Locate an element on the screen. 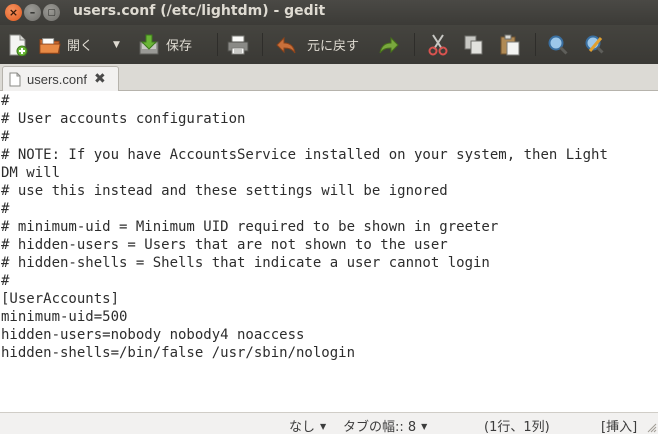  search-icon is located at coordinates (558, 45).